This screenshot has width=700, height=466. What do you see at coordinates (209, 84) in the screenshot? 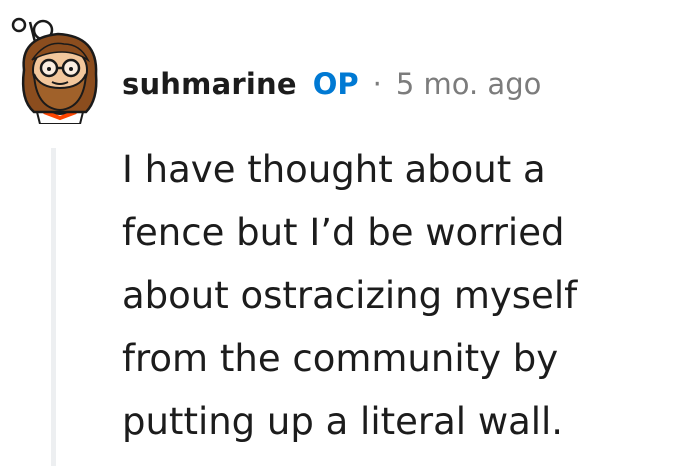
I see `username-link: suhmarine` at bounding box center [209, 84].